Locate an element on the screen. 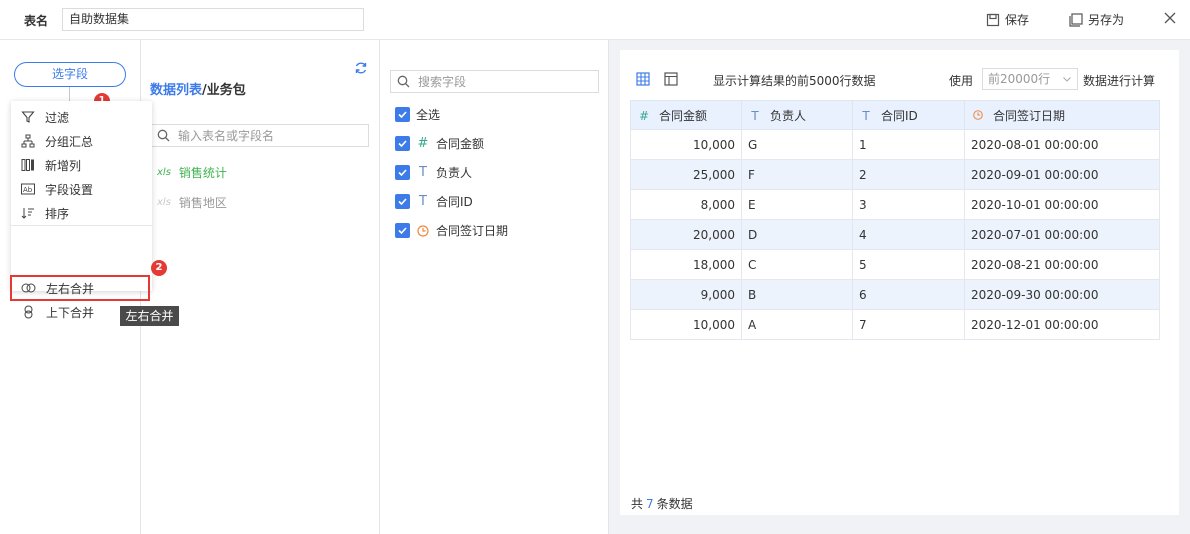 This screenshot has width=1190, height=534. table-cell: 2020-07-01 00:00:00 is located at coordinates (1062, 234).